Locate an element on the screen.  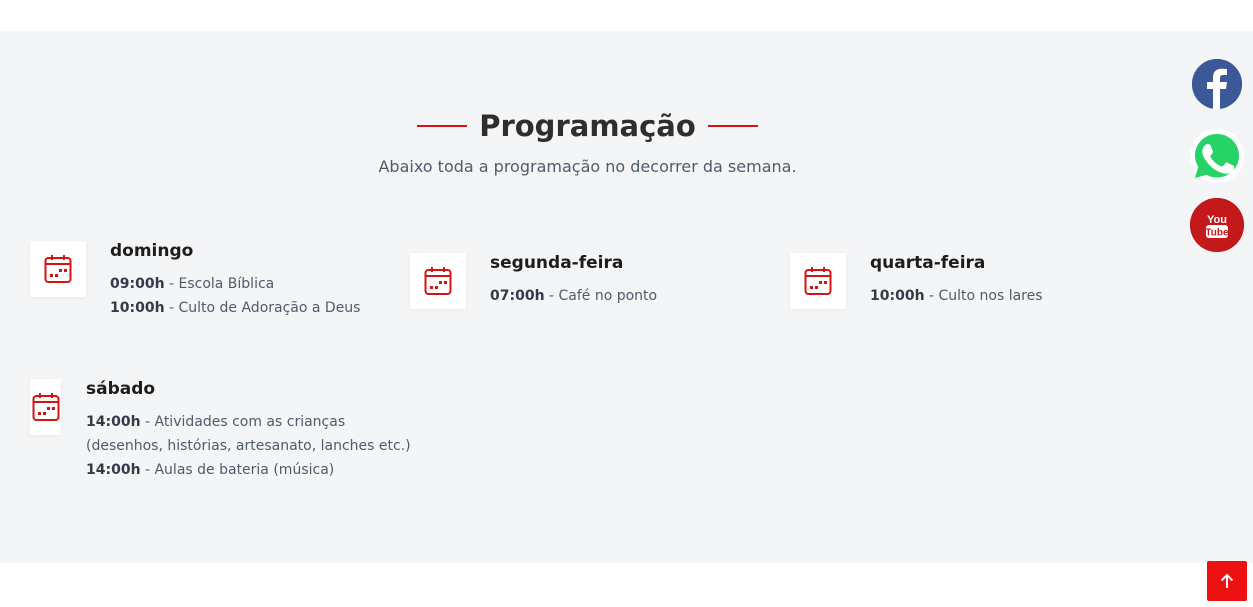
schedule-entry: 14:00h - Aulas de bateria (música) is located at coordinates (248, 470).